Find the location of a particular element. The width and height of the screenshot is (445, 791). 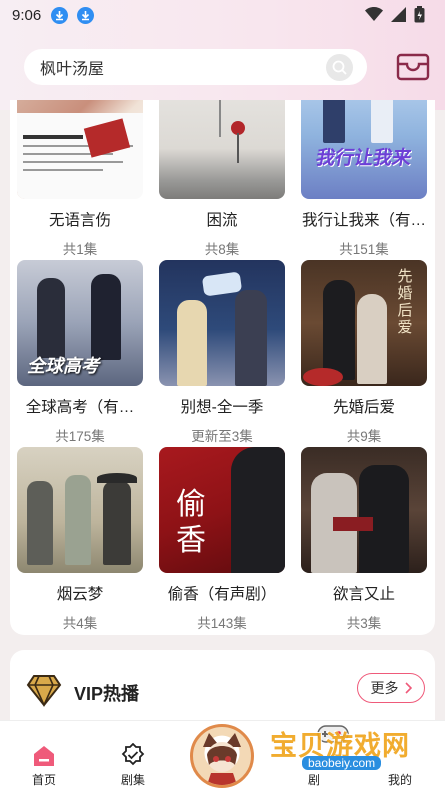

more-button: 更多 is located at coordinates (391, 688).